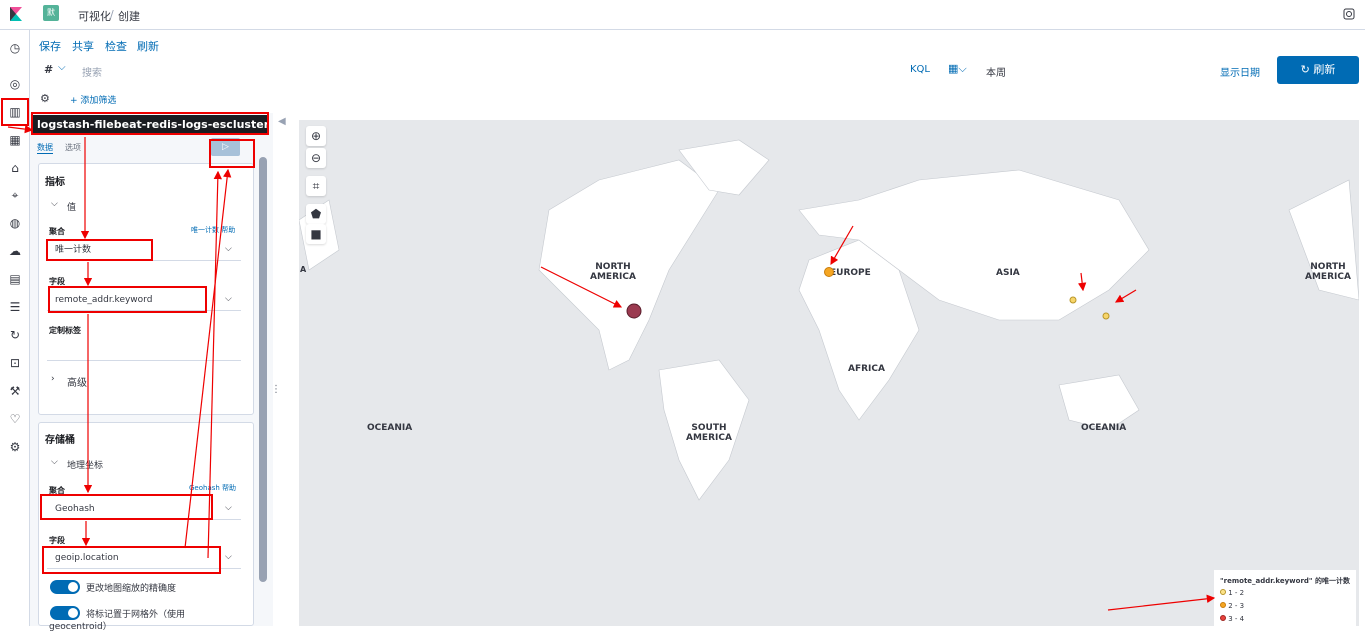 The image size is (1365, 632). Describe the element at coordinates (1236, 619) in the screenshot. I see `legend-item-label: 3 - 4` at that location.